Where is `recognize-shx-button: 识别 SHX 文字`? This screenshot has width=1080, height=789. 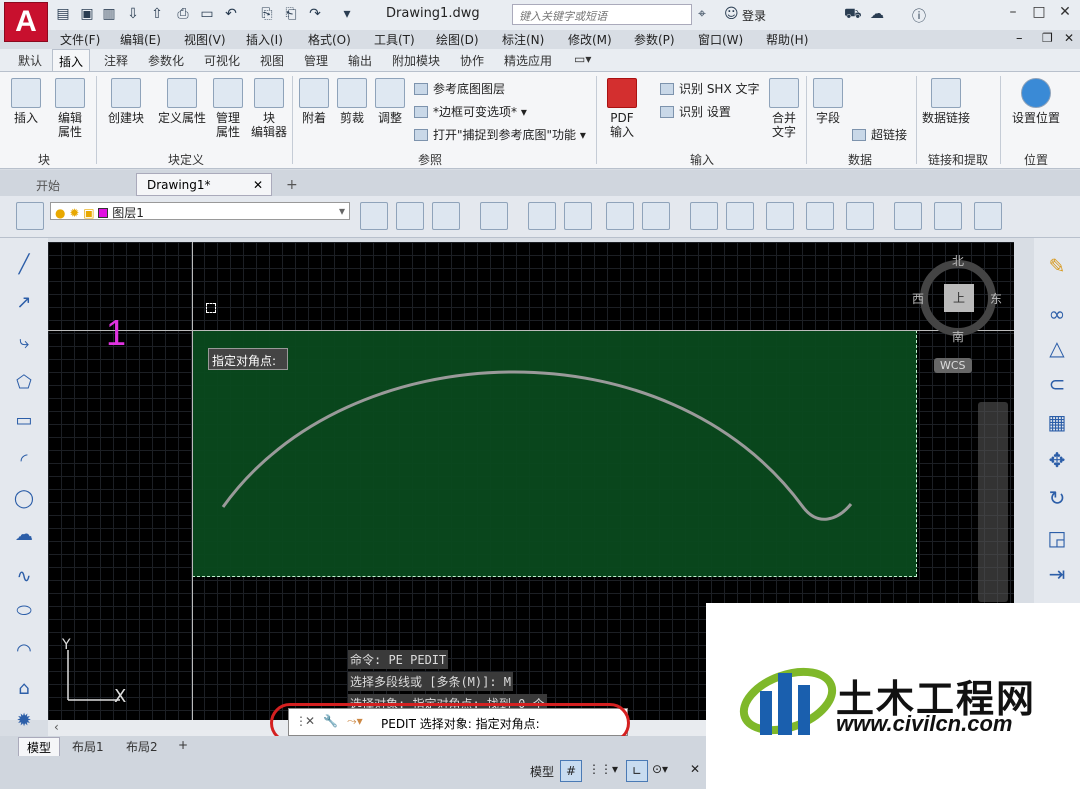 recognize-shx-button: 识别 SHX 文字 is located at coordinates (710, 88).